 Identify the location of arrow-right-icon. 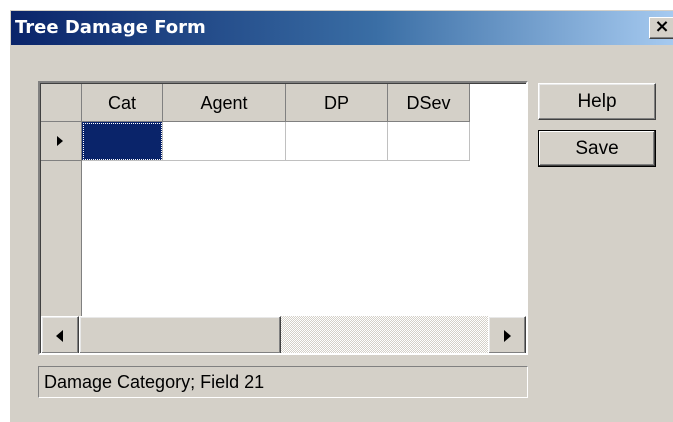
(507, 336).